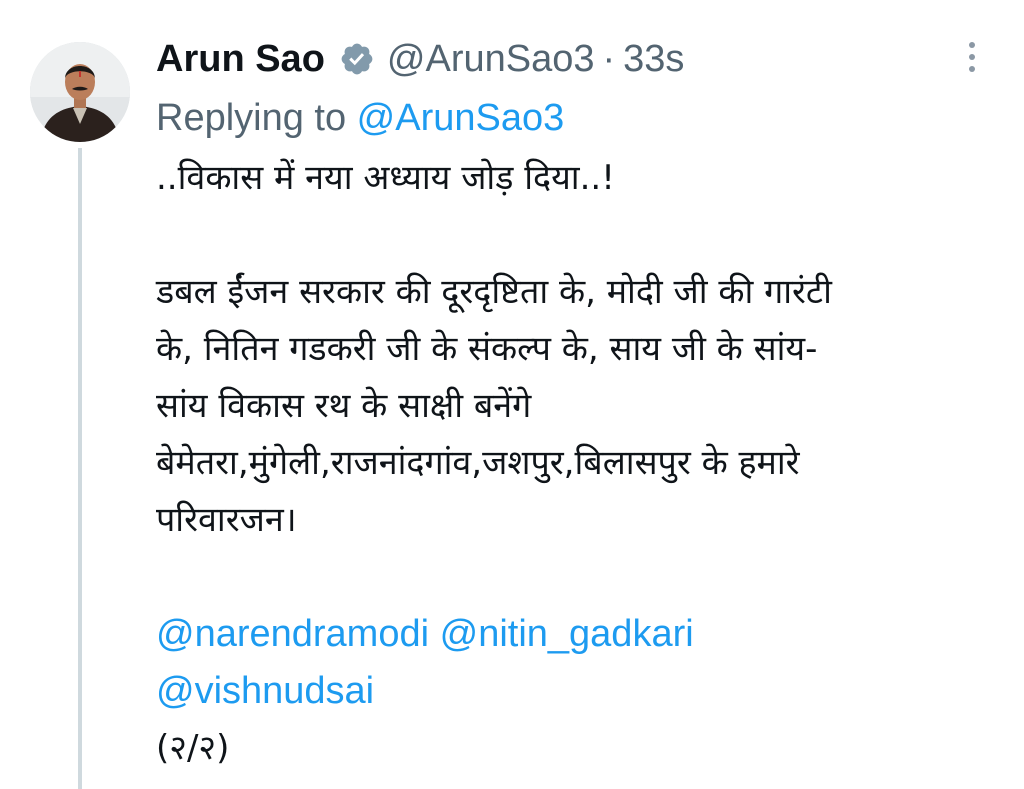 The image size is (1024, 789). I want to click on tweet-header: Arun Sao @ArunSao3 · 33s, so click(571, 59).